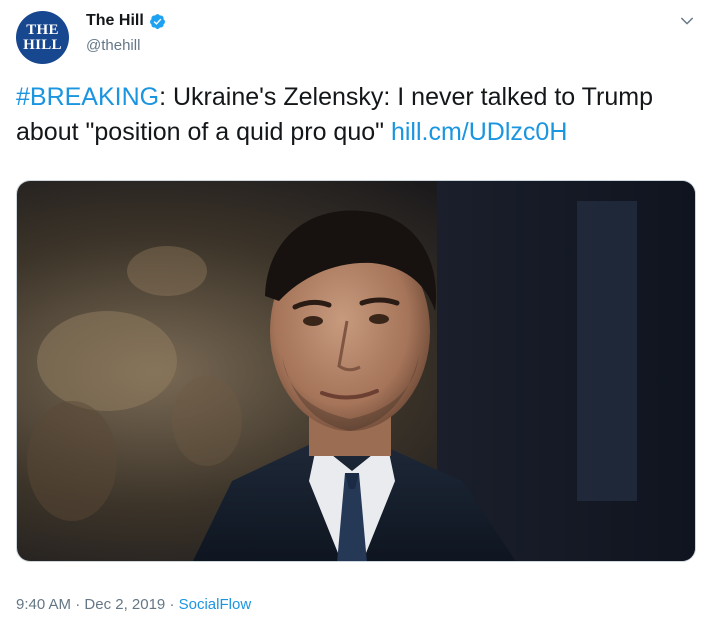 The height and width of the screenshot is (625, 712). What do you see at coordinates (124, 604) in the screenshot?
I see `tweet-date: Dec 2, 2019` at bounding box center [124, 604].